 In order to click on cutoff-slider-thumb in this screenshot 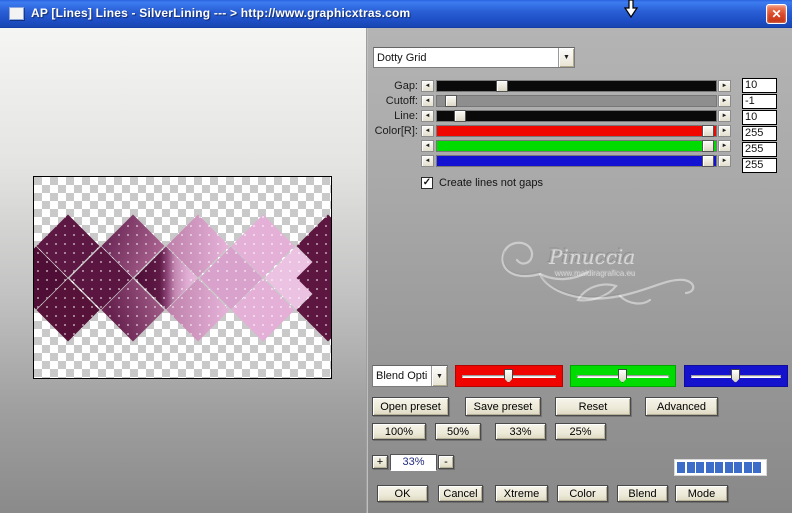, I will do `click(451, 101)`.